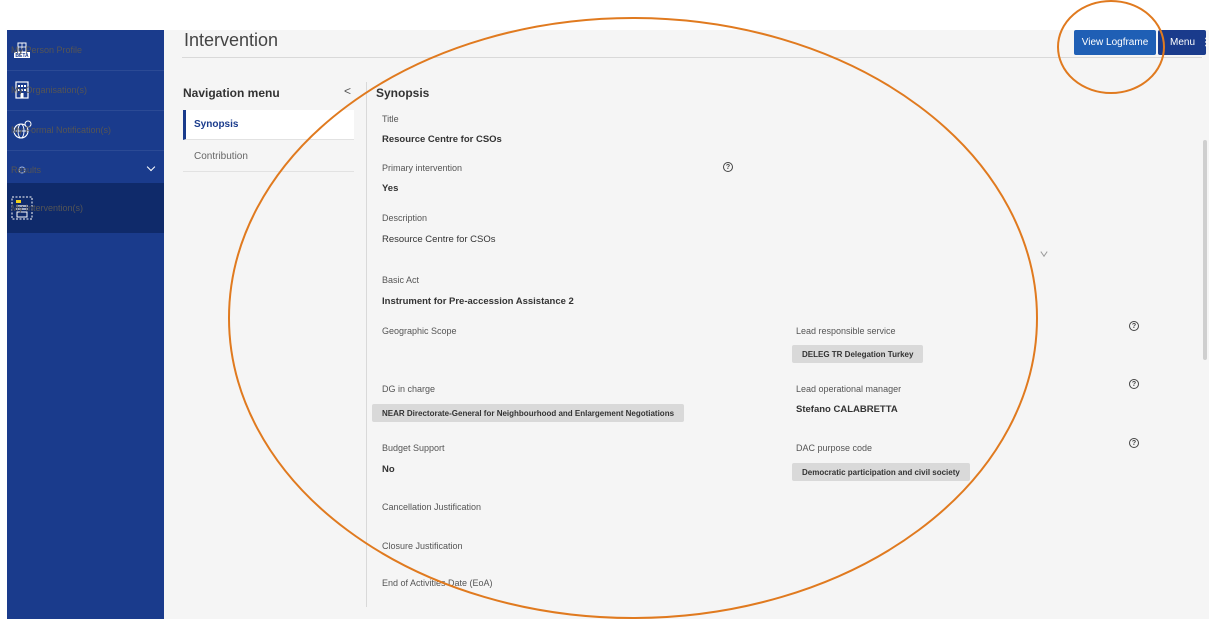  What do you see at coordinates (1115, 42) in the screenshot?
I see `view-logframe-button: View Logframe` at bounding box center [1115, 42].